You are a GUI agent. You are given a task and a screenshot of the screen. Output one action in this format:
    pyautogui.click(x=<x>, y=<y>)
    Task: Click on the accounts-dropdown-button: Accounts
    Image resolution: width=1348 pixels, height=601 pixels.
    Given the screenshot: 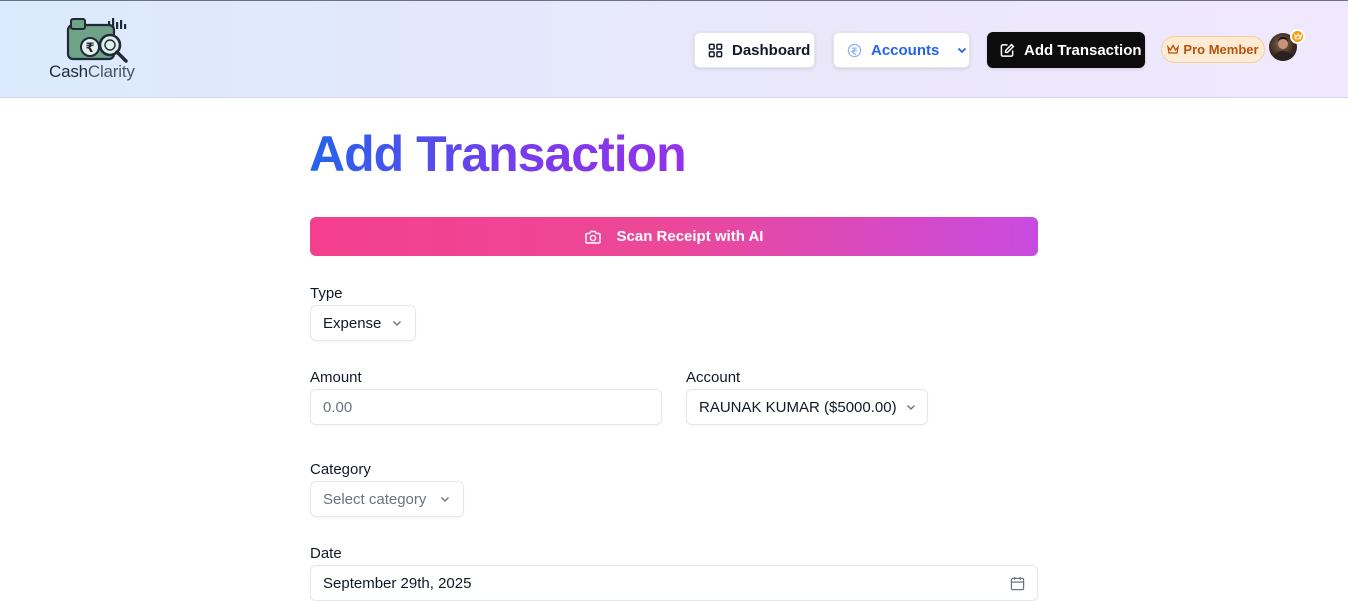 What is the action you would take?
    pyautogui.click(x=901, y=50)
    